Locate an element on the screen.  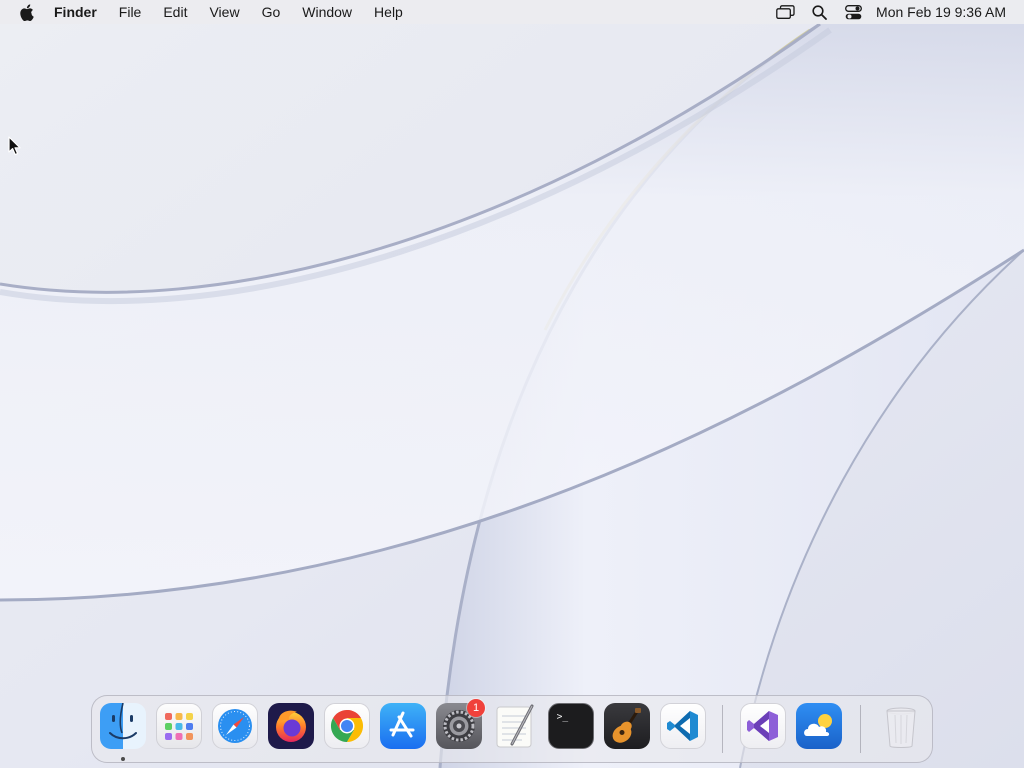
control-center-icon is located at coordinates (853, 11).